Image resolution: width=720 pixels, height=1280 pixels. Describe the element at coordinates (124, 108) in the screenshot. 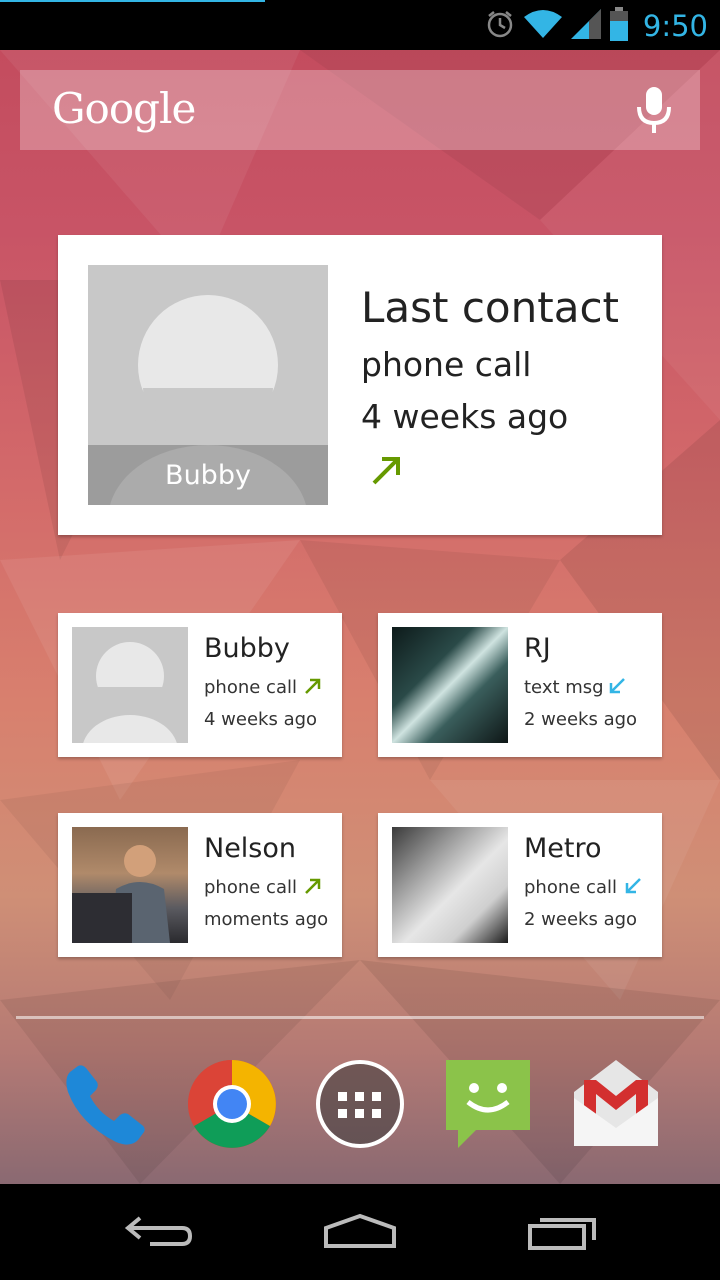

I see `google-logo: Google` at that location.